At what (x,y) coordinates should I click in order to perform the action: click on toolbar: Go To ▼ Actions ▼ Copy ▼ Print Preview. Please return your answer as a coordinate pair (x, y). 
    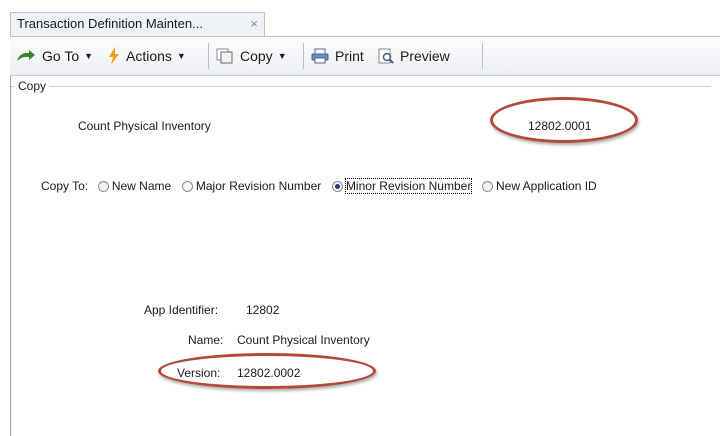
    Looking at the image, I should click on (365, 56).